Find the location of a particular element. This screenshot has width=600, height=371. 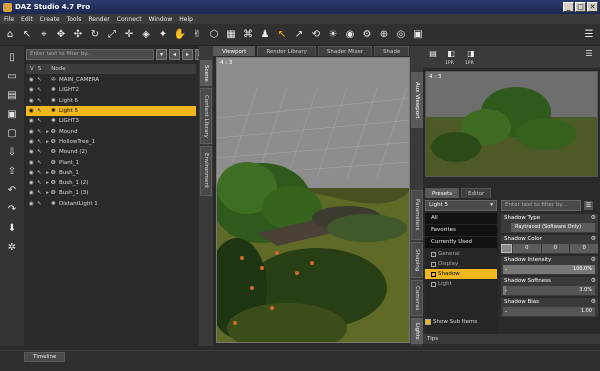

scene-node-row: ◉ ↖ ▸ ❂ Bush_1 is located at coordinates (111, 173).